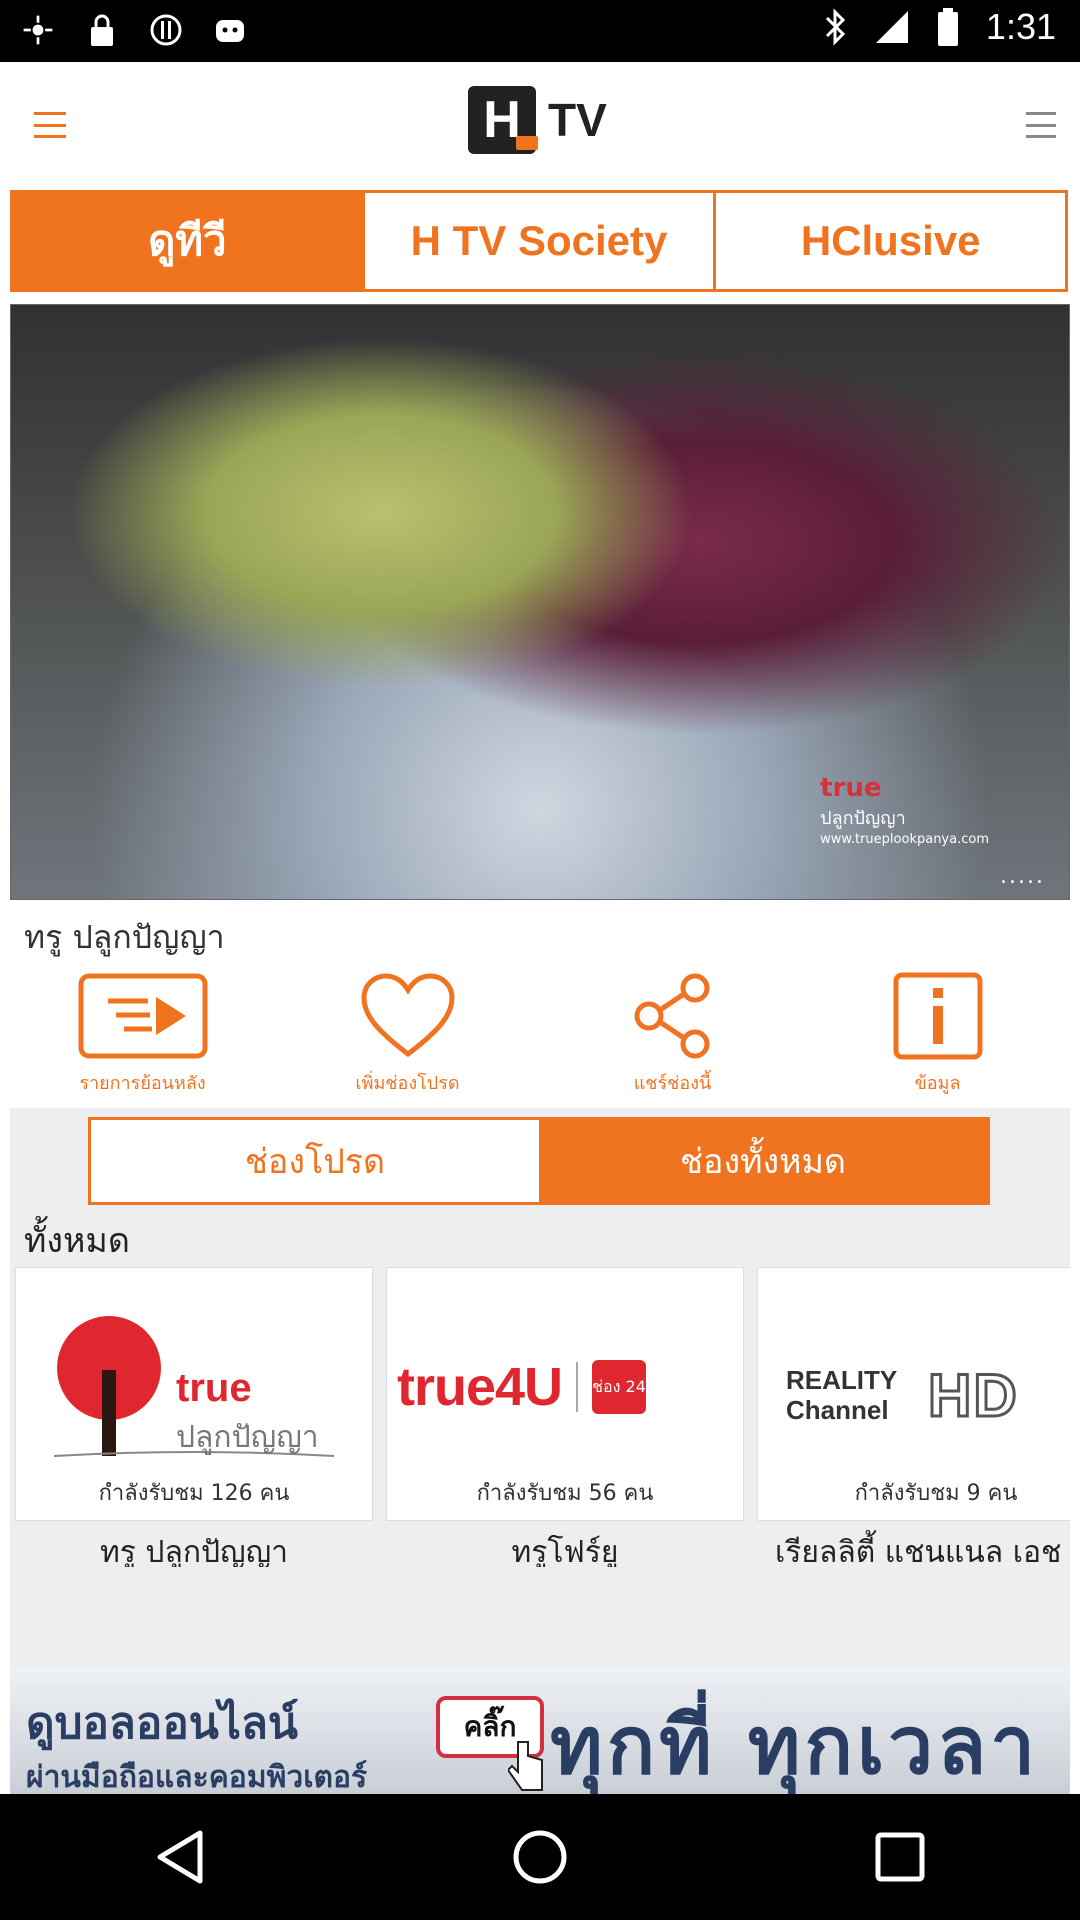 The height and width of the screenshot is (1920, 1080). I want to click on list-menu-icon, so click(1041, 125).